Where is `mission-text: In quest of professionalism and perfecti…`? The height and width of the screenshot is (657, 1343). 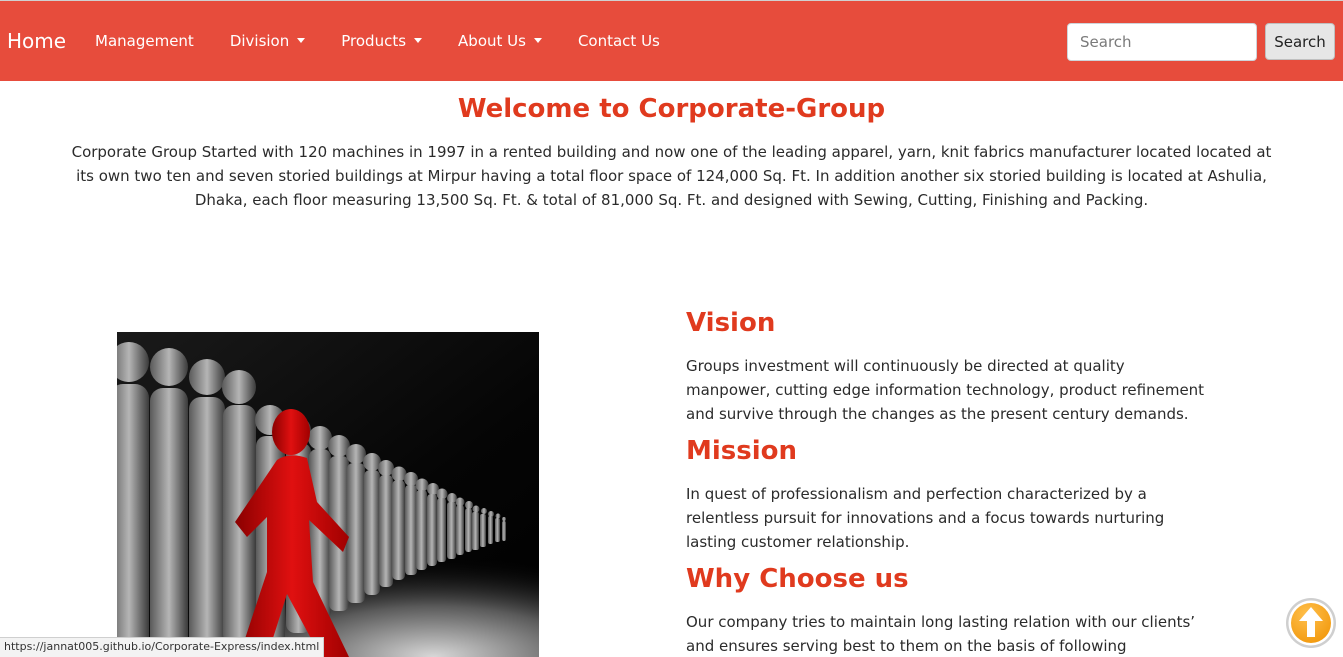 mission-text: In quest of professionalism and perfecti… is located at coordinates (925, 518).